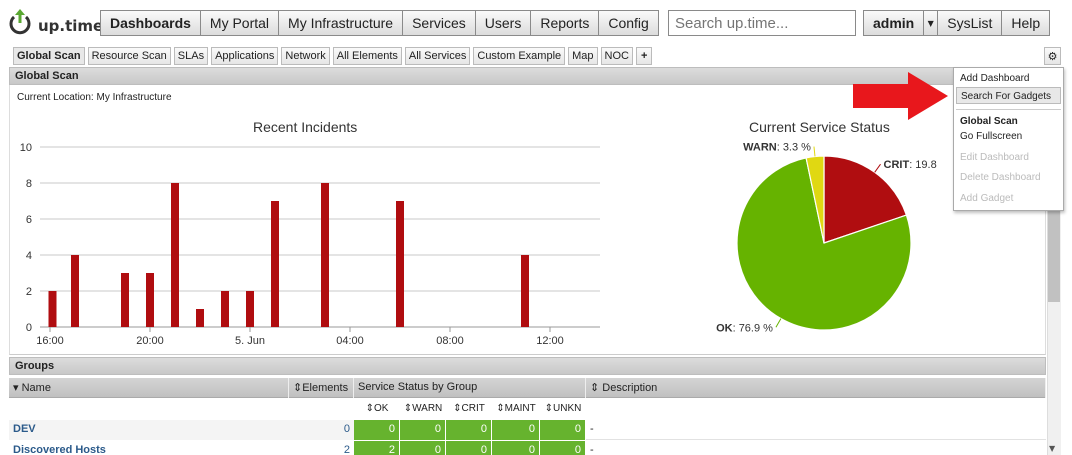 This screenshot has width=1072, height=455. I want to click on col-name: ▾ Name, so click(149, 388).